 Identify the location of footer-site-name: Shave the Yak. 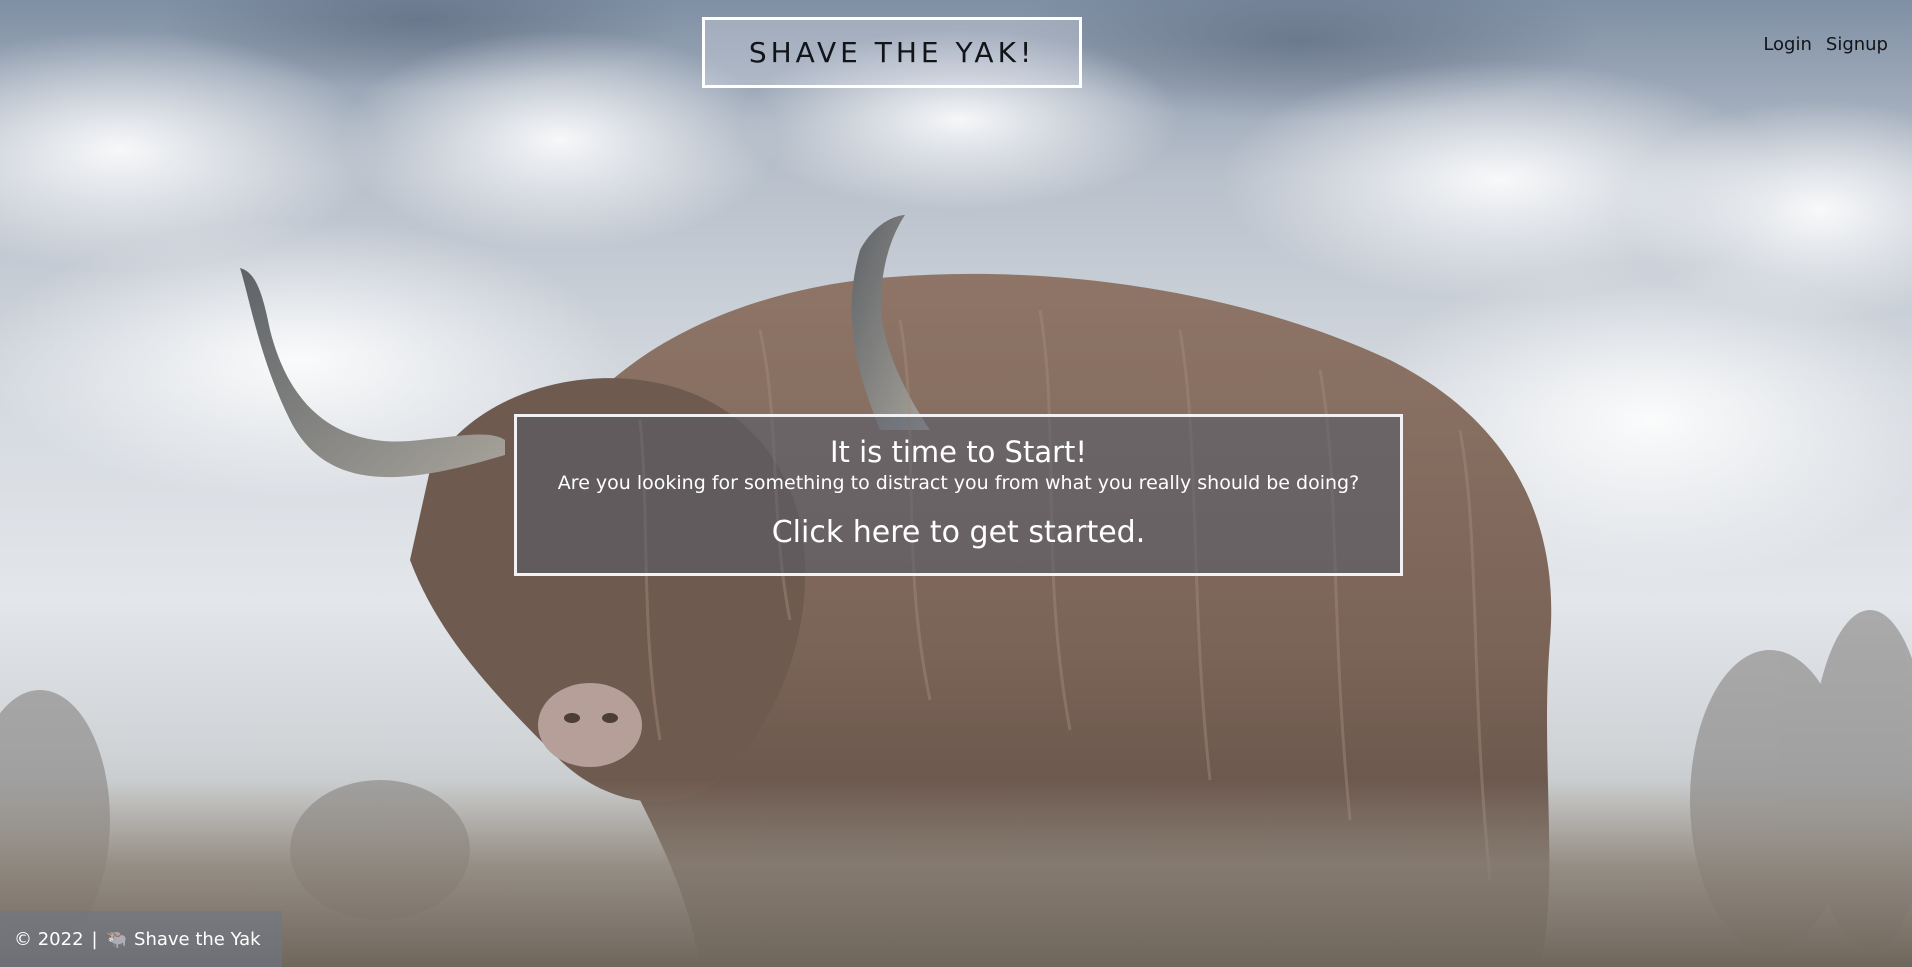
(197, 939).